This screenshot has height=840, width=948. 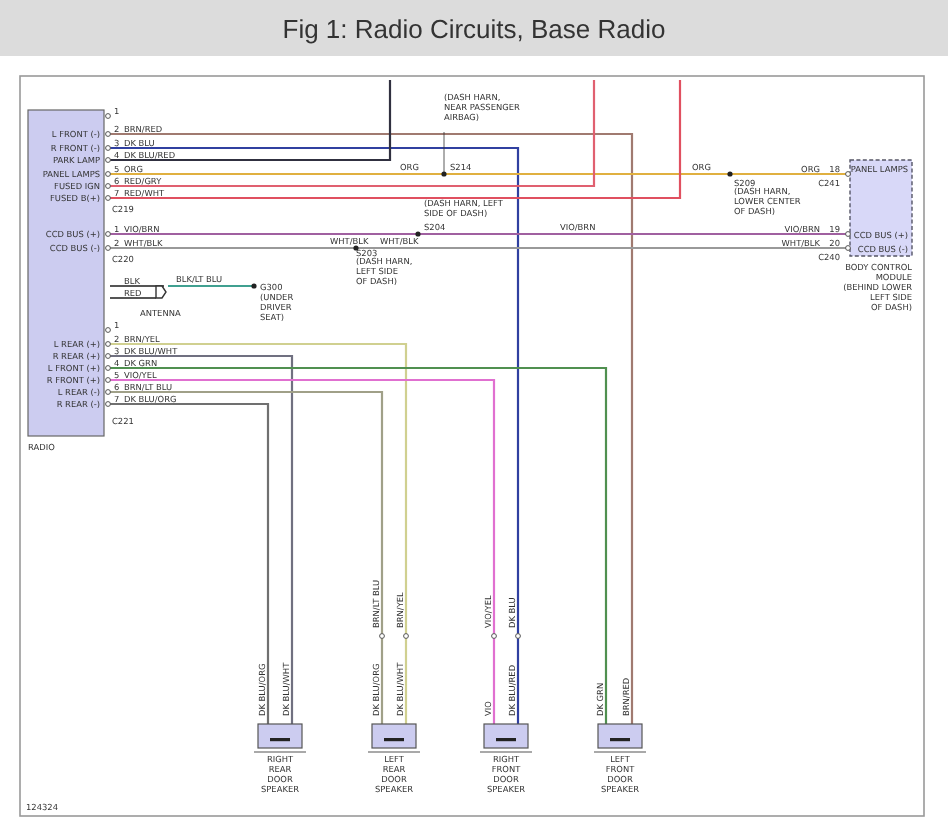 What do you see at coordinates (881, 208) in the screenshot?
I see `body-control-module-box` at bounding box center [881, 208].